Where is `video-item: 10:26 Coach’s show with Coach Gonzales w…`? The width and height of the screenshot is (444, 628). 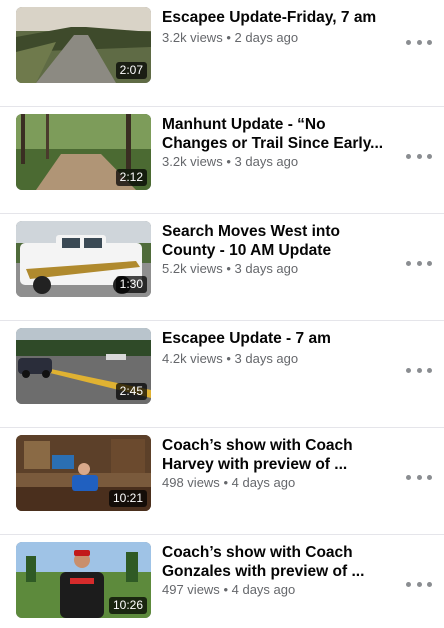 video-item: 10:26 Coach’s show with Coach Gonzales w… is located at coordinates (222, 581).